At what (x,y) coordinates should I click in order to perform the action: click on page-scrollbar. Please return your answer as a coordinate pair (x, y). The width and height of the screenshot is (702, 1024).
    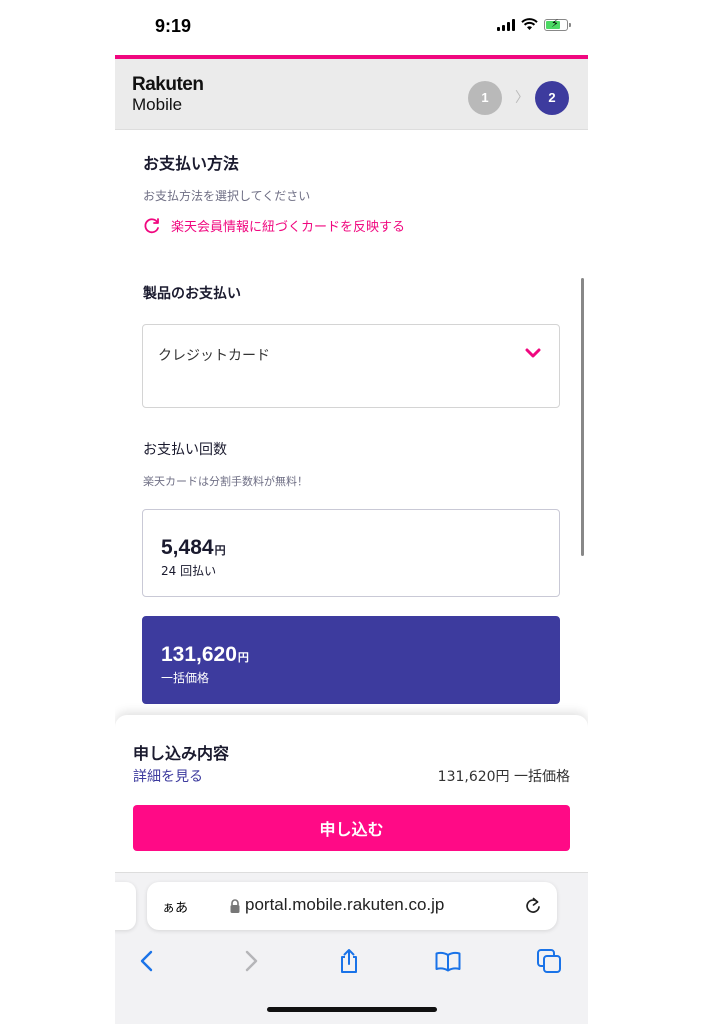
    Looking at the image, I should click on (582, 417).